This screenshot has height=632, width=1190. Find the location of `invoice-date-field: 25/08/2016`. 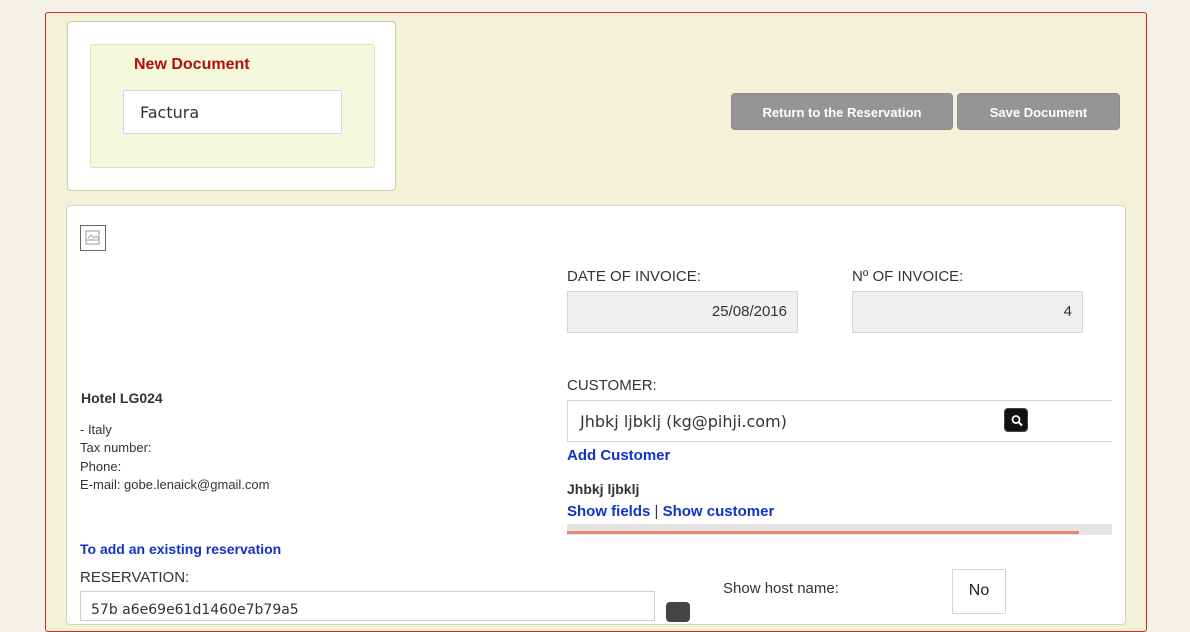

invoice-date-field: 25/08/2016 is located at coordinates (682, 312).